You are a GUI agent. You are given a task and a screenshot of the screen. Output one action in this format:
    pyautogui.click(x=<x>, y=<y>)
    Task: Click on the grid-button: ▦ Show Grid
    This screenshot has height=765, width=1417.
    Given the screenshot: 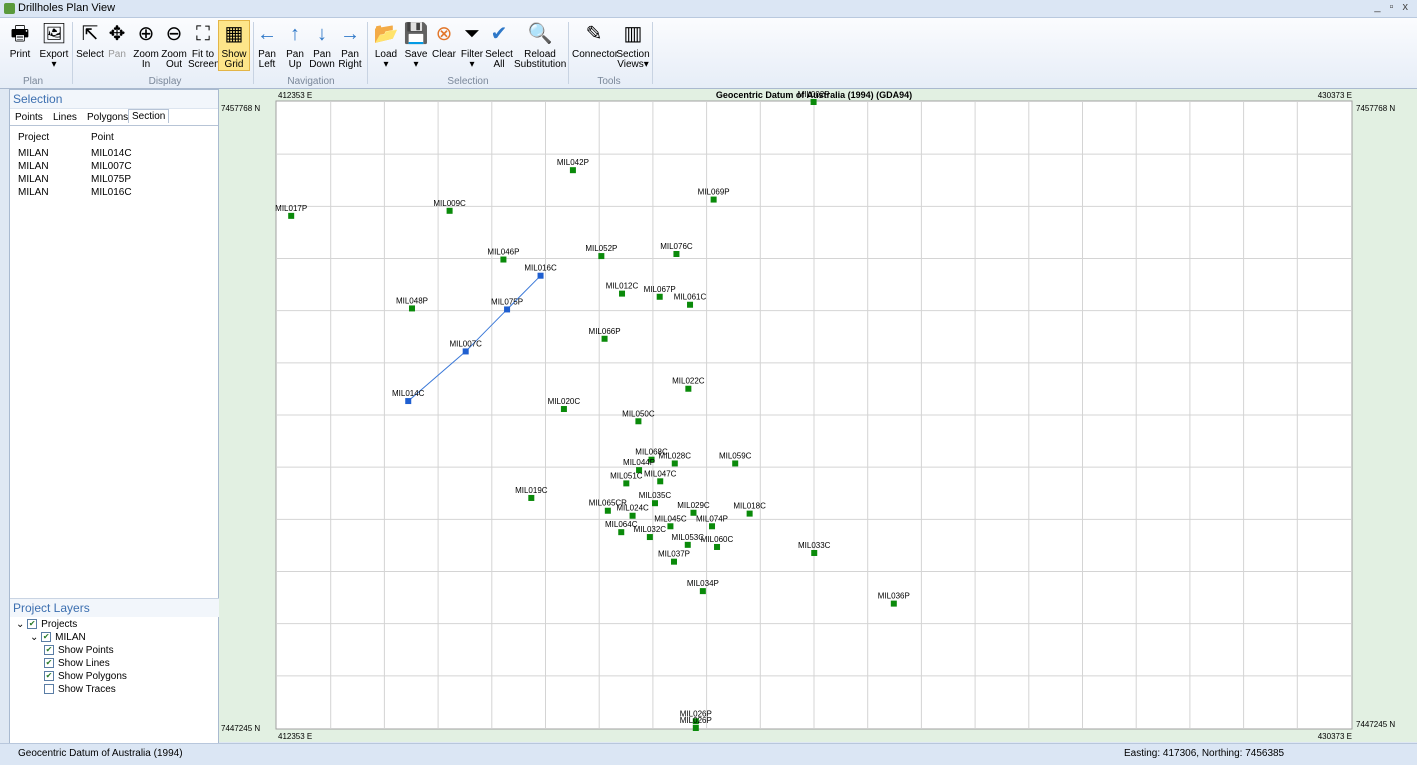 What is the action you would take?
    pyautogui.click(x=234, y=45)
    